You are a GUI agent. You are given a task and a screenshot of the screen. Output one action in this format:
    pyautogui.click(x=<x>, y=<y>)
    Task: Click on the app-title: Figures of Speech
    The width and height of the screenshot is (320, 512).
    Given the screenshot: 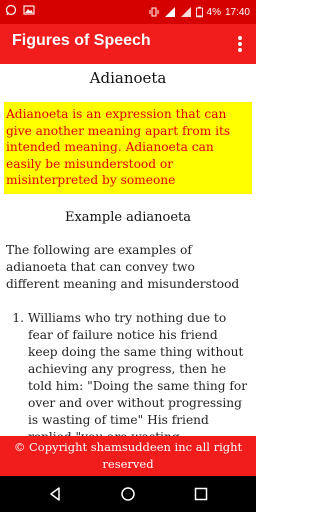 What is the action you would take?
    pyautogui.click(x=81, y=40)
    